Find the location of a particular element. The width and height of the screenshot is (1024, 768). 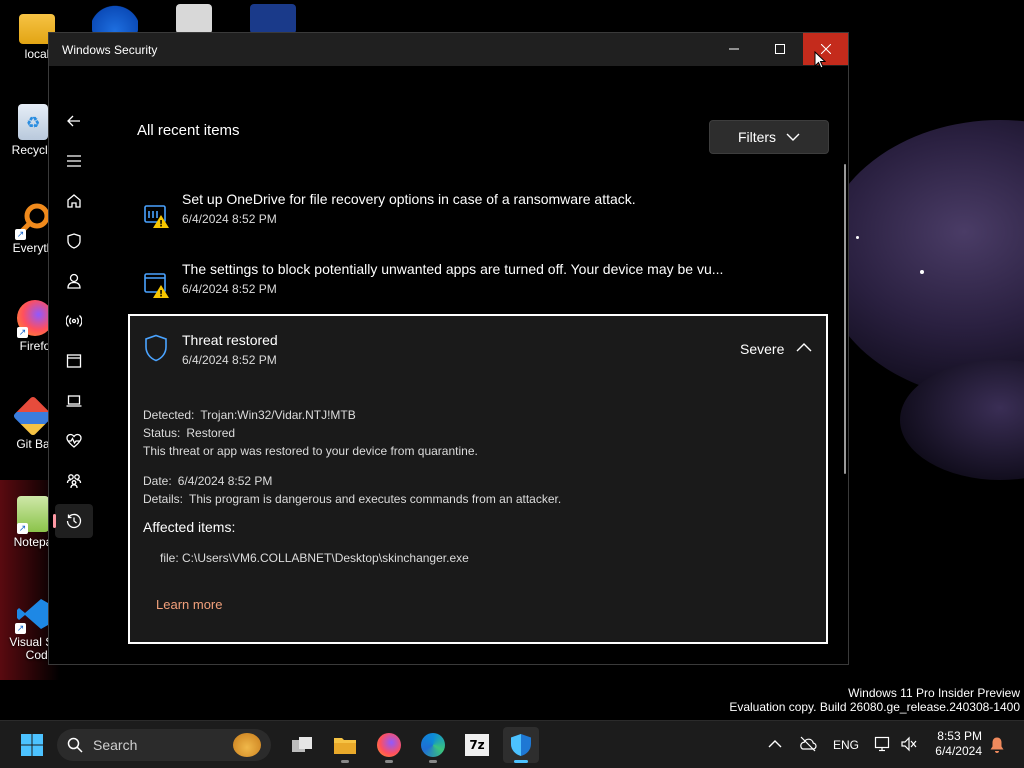

app-shortcut-icon is located at coordinates (273, 19).